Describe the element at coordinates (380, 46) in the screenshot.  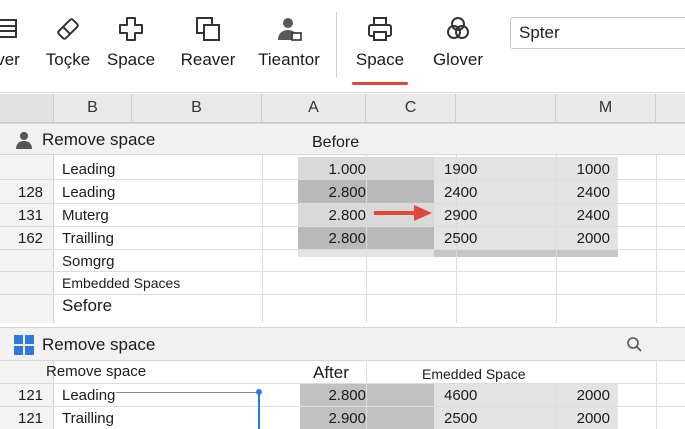
I see `ribbon-button-space-active: Space` at that location.